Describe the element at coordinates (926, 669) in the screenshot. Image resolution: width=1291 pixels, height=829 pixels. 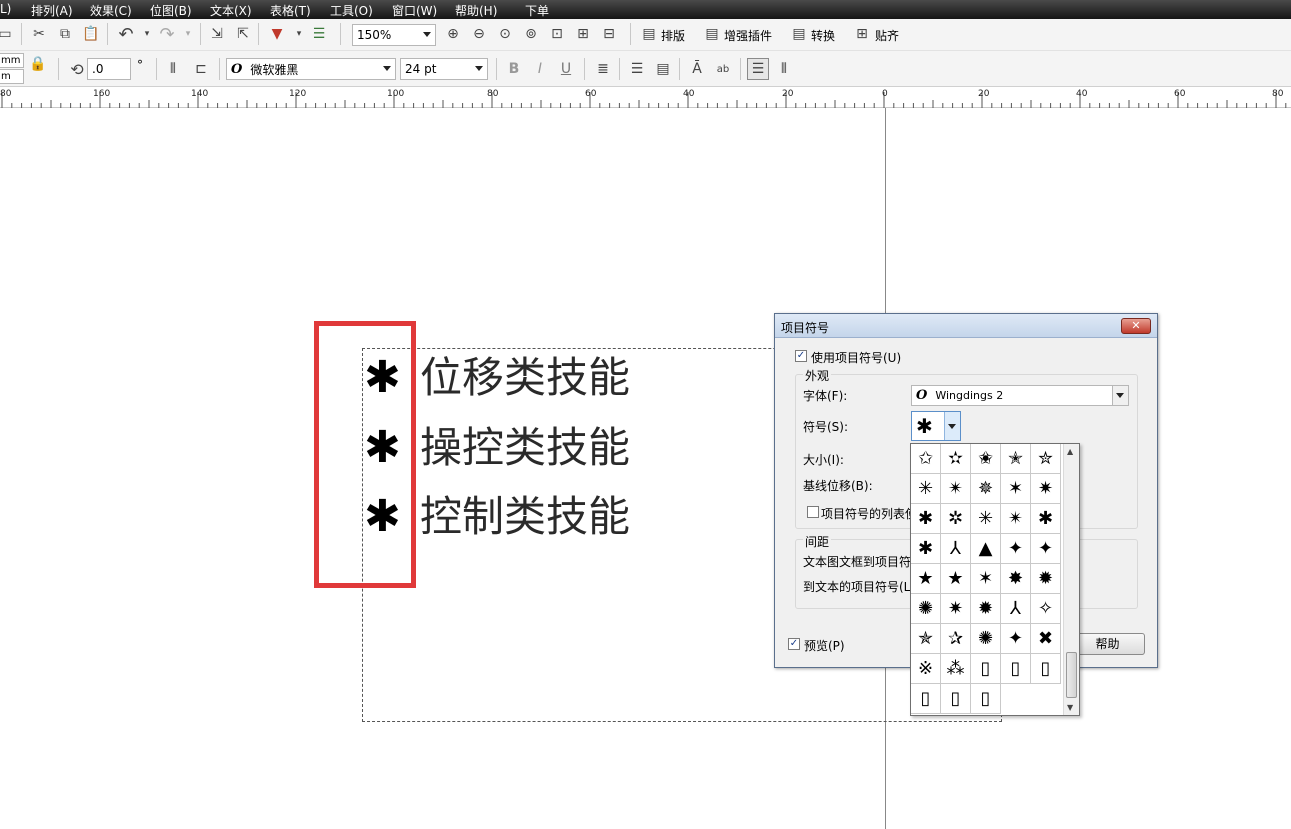
I see `symbol-cell: ※` at that location.